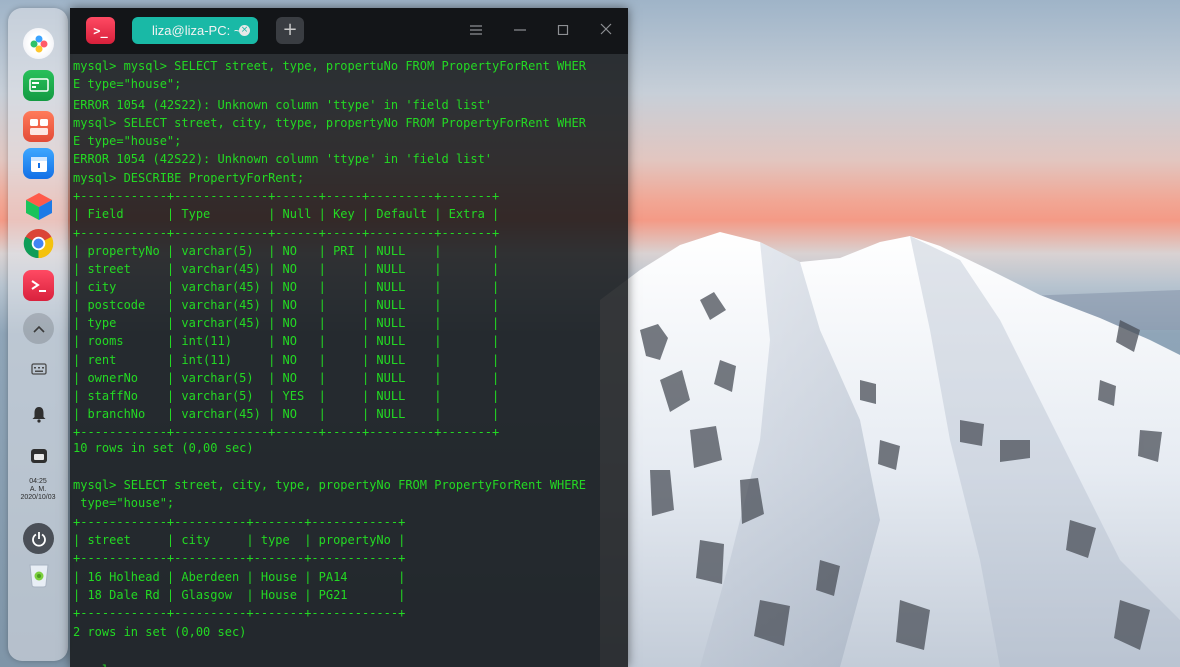 The height and width of the screenshot is (667, 1180). I want to click on device-manager-icon, so click(38, 163).